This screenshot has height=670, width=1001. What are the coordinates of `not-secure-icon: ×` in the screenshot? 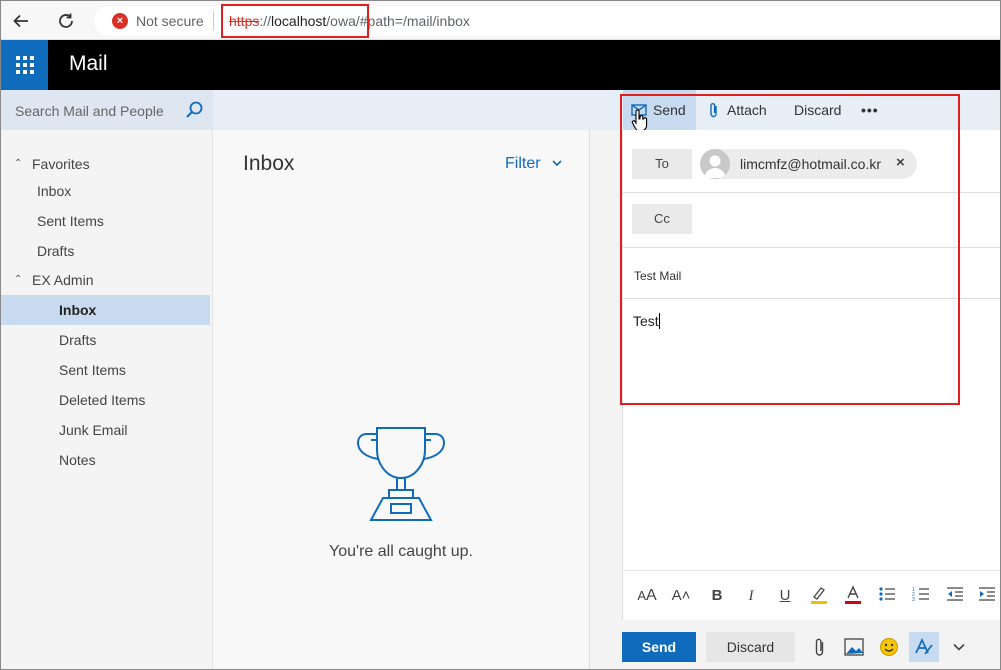 It's located at (120, 21).